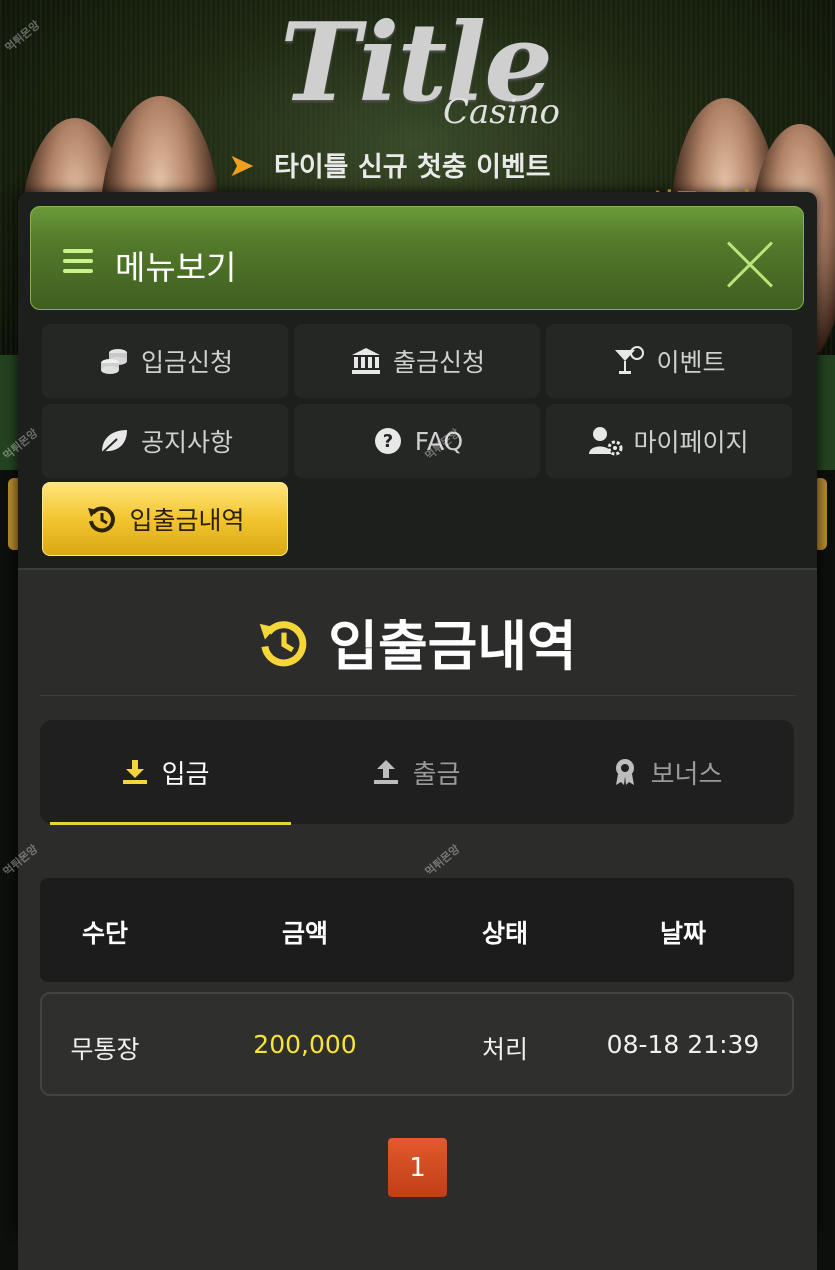  What do you see at coordinates (504, 1049) in the screenshot?
I see `cell-status: 처리` at bounding box center [504, 1049].